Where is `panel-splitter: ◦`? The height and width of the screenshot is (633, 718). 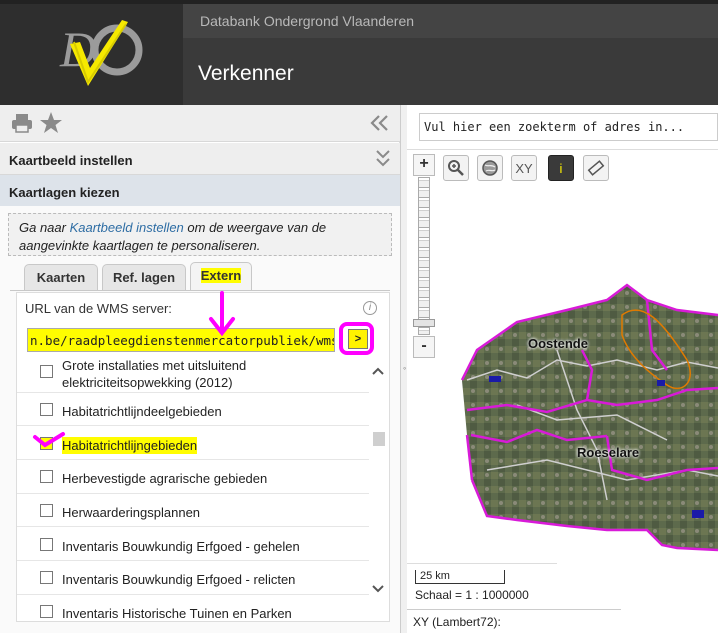
panel-splitter: ◦ is located at coordinates (403, 369).